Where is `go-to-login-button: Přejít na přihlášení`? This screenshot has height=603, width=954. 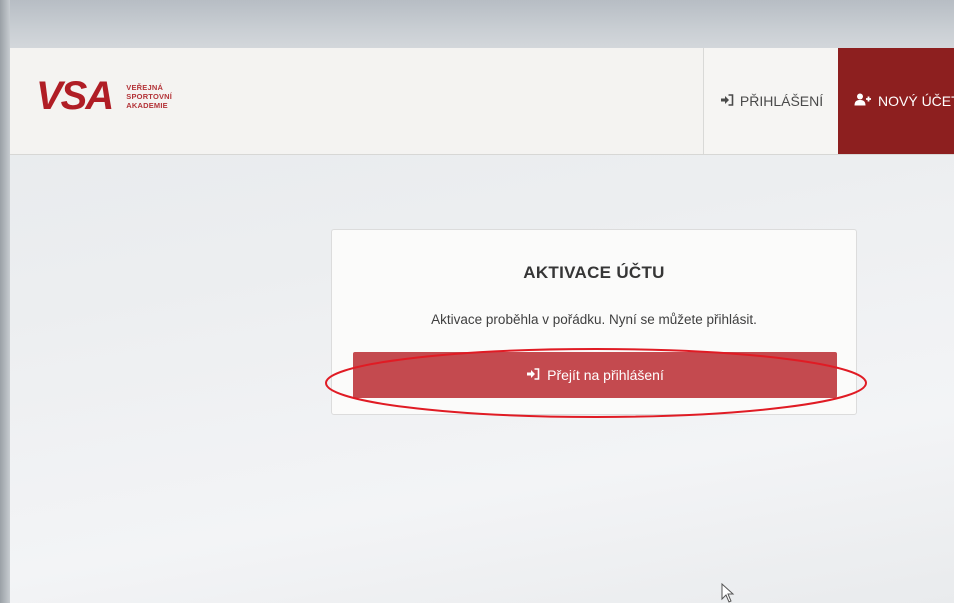 go-to-login-button: Přejít na přihlášení is located at coordinates (595, 375).